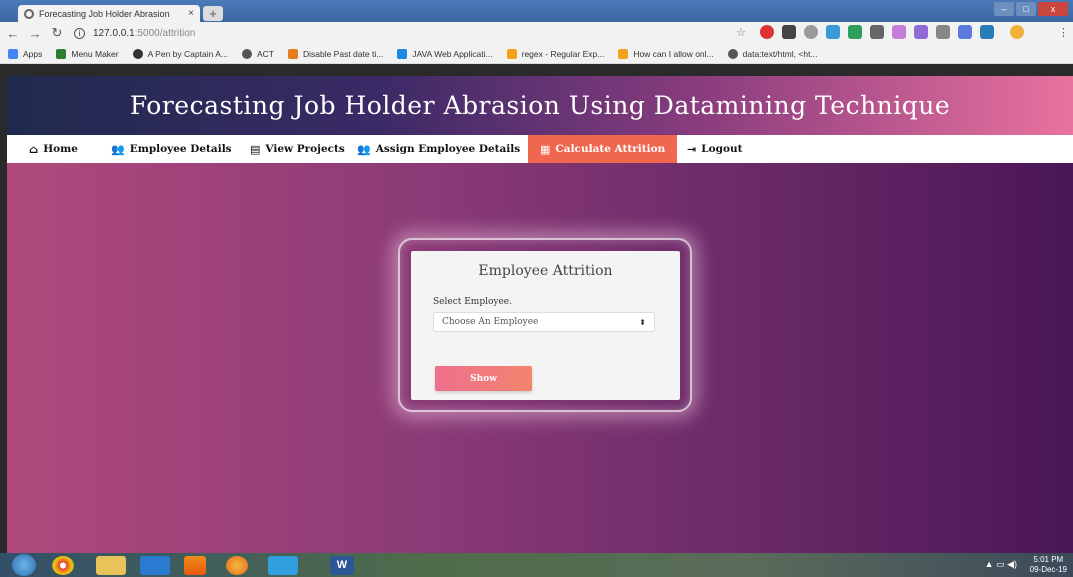  I want to click on nav-home: ⌂ Home, so click(53, 149).